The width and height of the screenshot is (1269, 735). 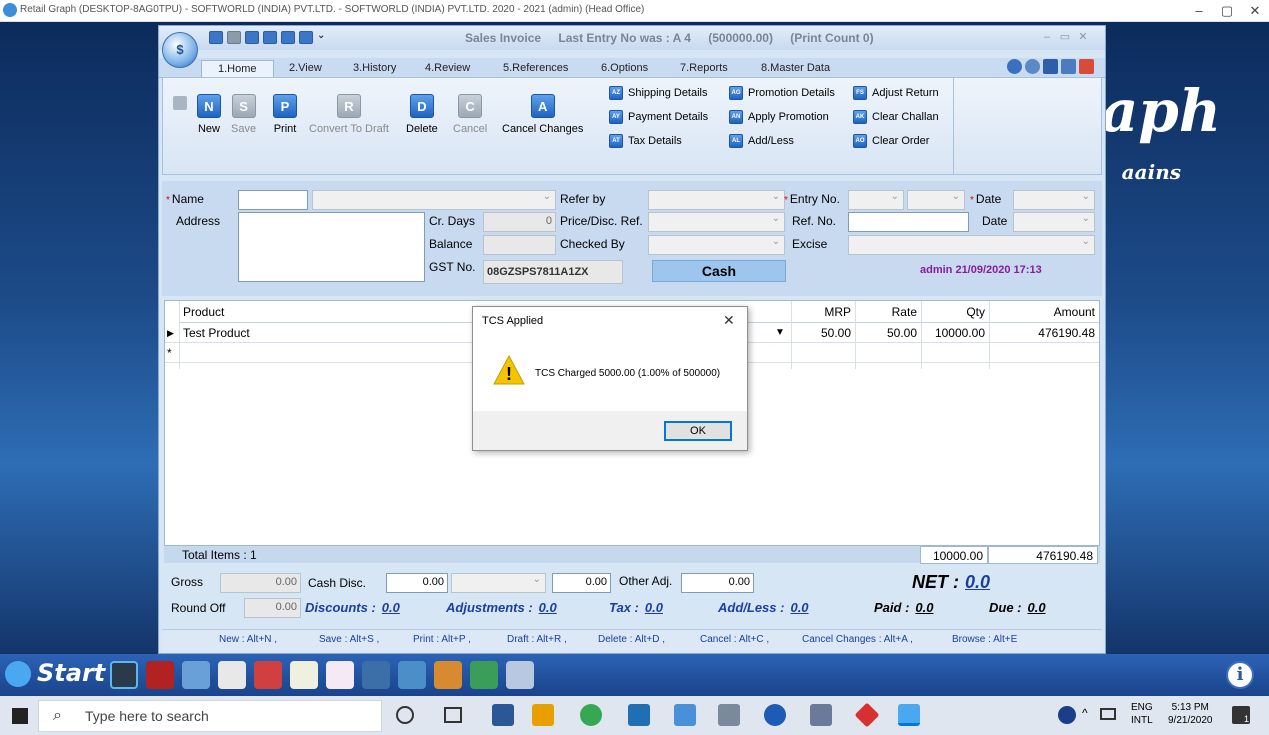 I want to click on ref-no-input, so click(x=908, y=222).